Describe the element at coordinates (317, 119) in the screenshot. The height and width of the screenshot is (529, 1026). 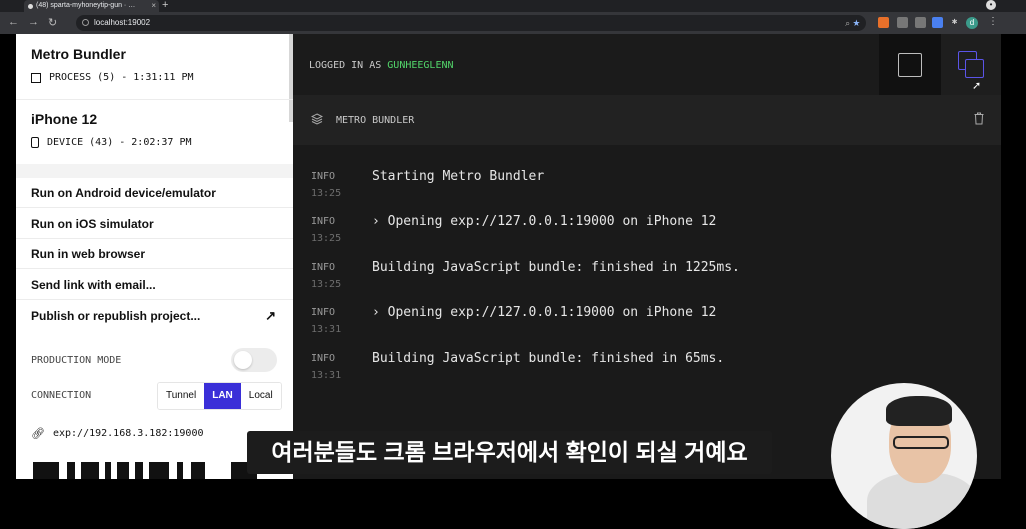
I see `layers-icon` at that location.